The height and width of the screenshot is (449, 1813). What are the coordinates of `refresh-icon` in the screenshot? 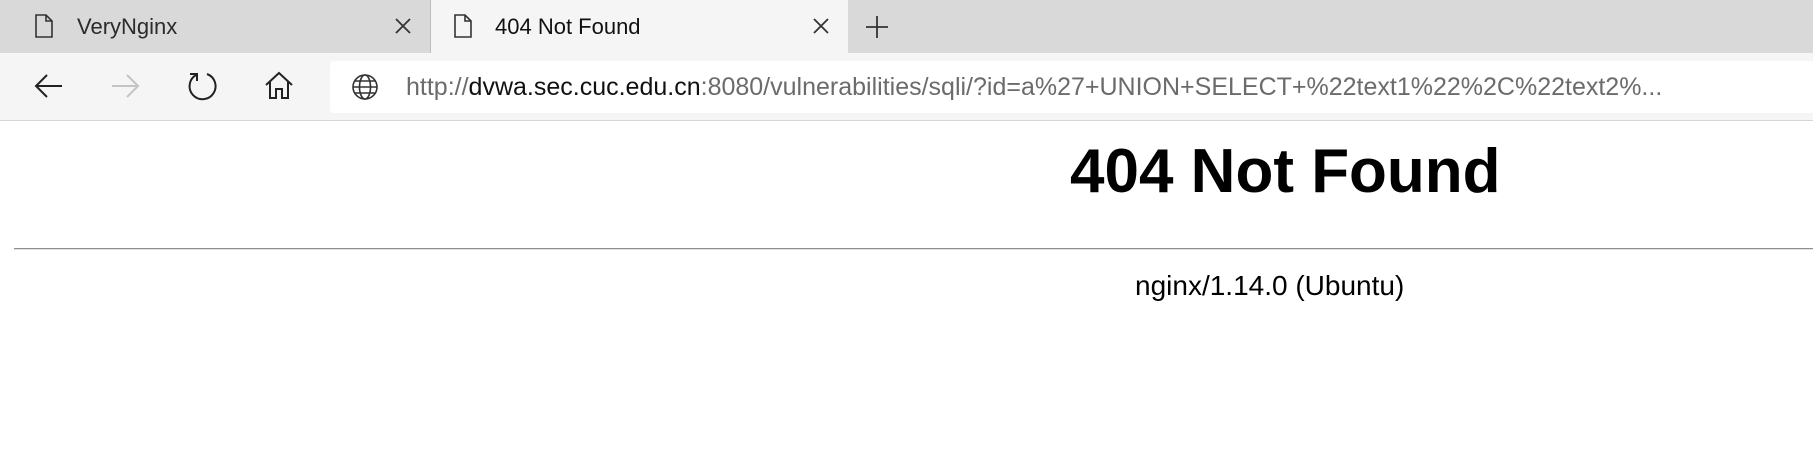 It's located at (202, 86).